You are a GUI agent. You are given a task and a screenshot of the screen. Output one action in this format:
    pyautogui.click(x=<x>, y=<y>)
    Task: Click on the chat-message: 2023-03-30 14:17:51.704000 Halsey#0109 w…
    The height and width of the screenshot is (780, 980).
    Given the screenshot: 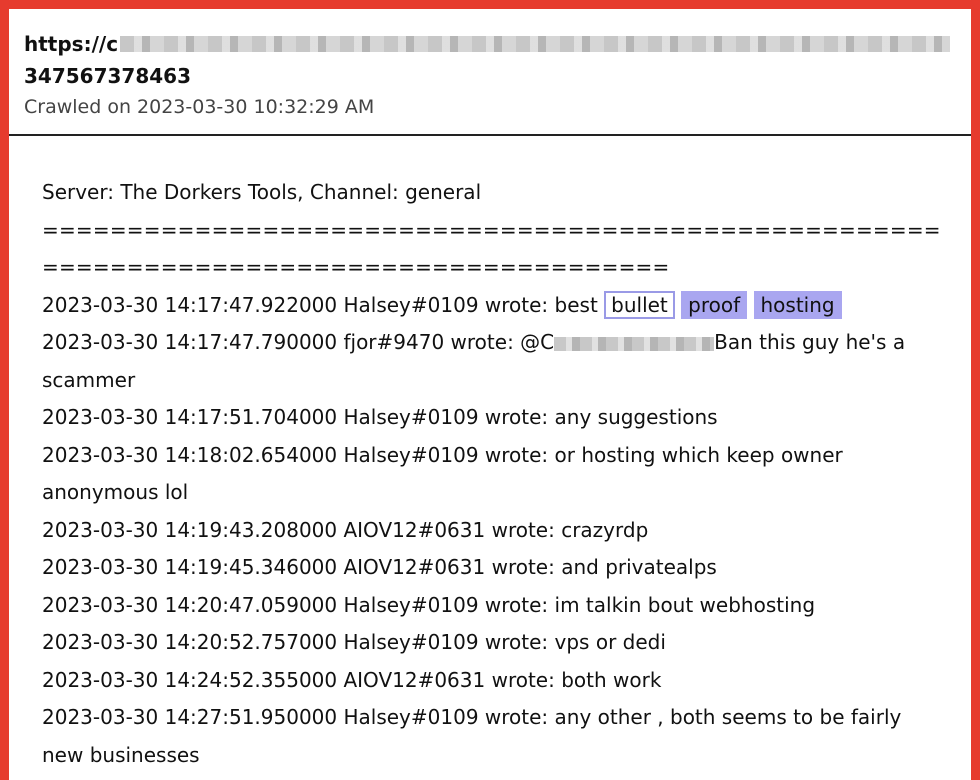 What is the action you would take?
    pyautogui.click(x=380, y=417)
    